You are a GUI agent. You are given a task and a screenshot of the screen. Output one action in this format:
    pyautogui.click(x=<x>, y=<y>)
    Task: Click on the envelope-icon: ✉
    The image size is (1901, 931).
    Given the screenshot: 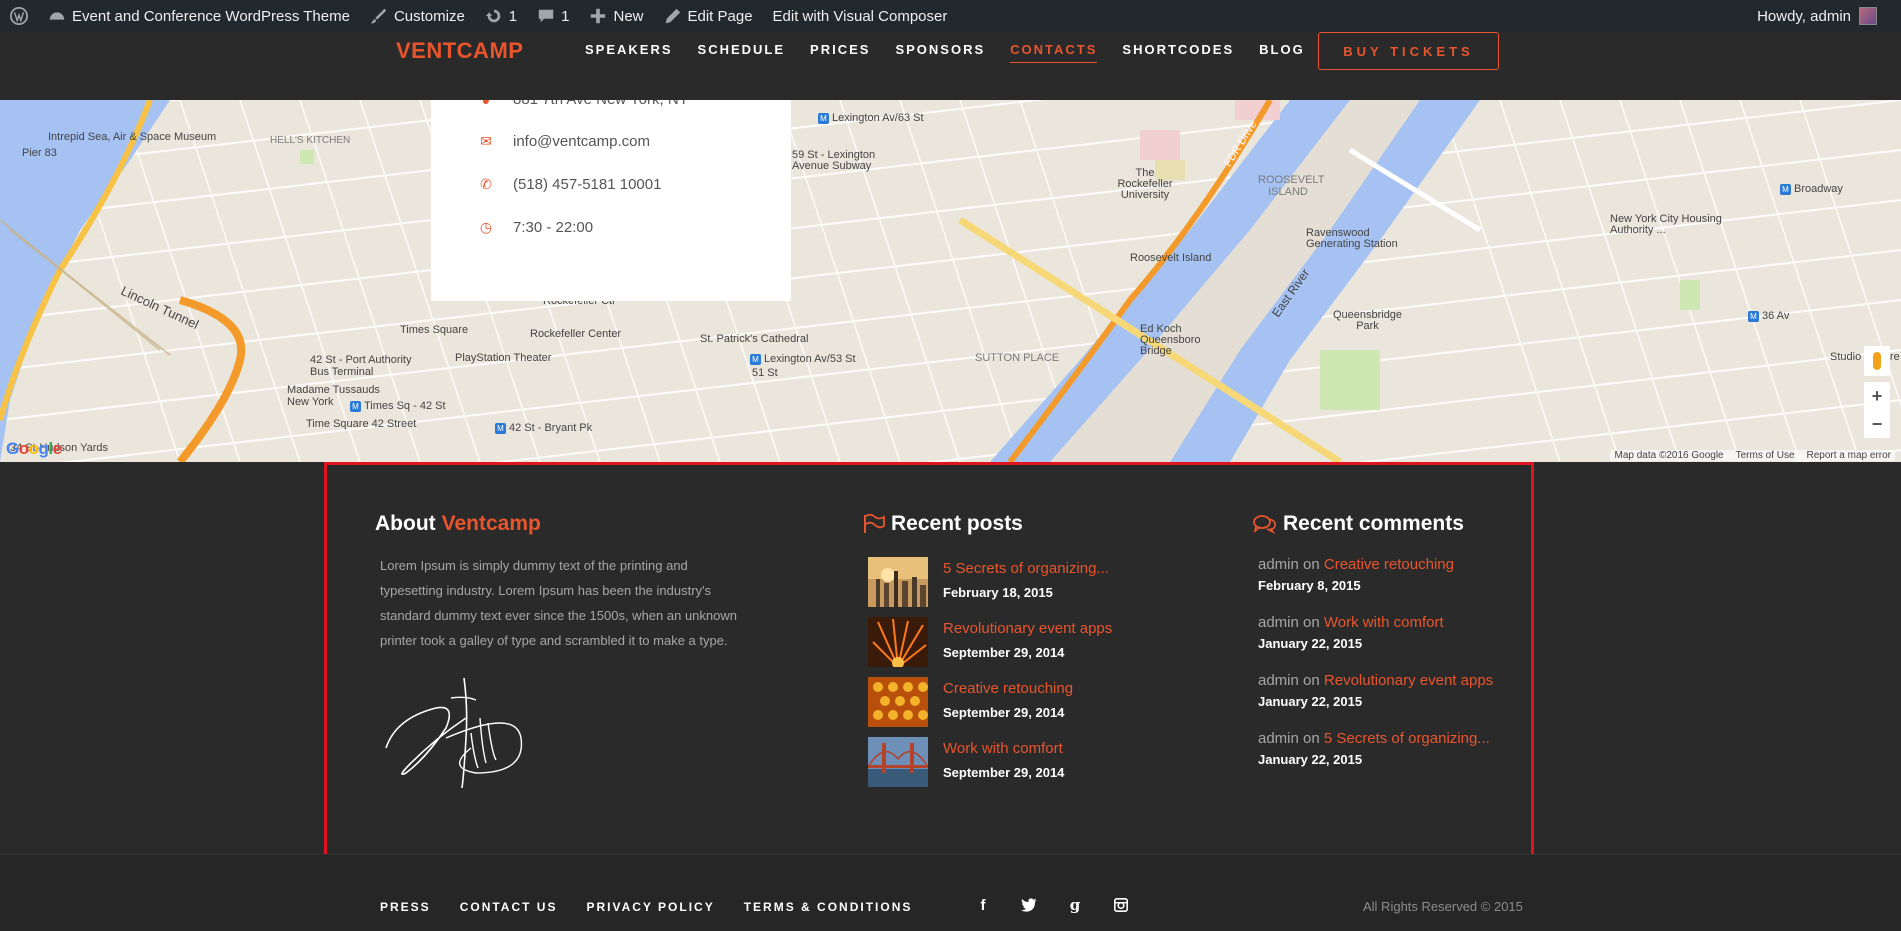 What is the action you would take?
    pyautogui.click(x=486, y=141)
    